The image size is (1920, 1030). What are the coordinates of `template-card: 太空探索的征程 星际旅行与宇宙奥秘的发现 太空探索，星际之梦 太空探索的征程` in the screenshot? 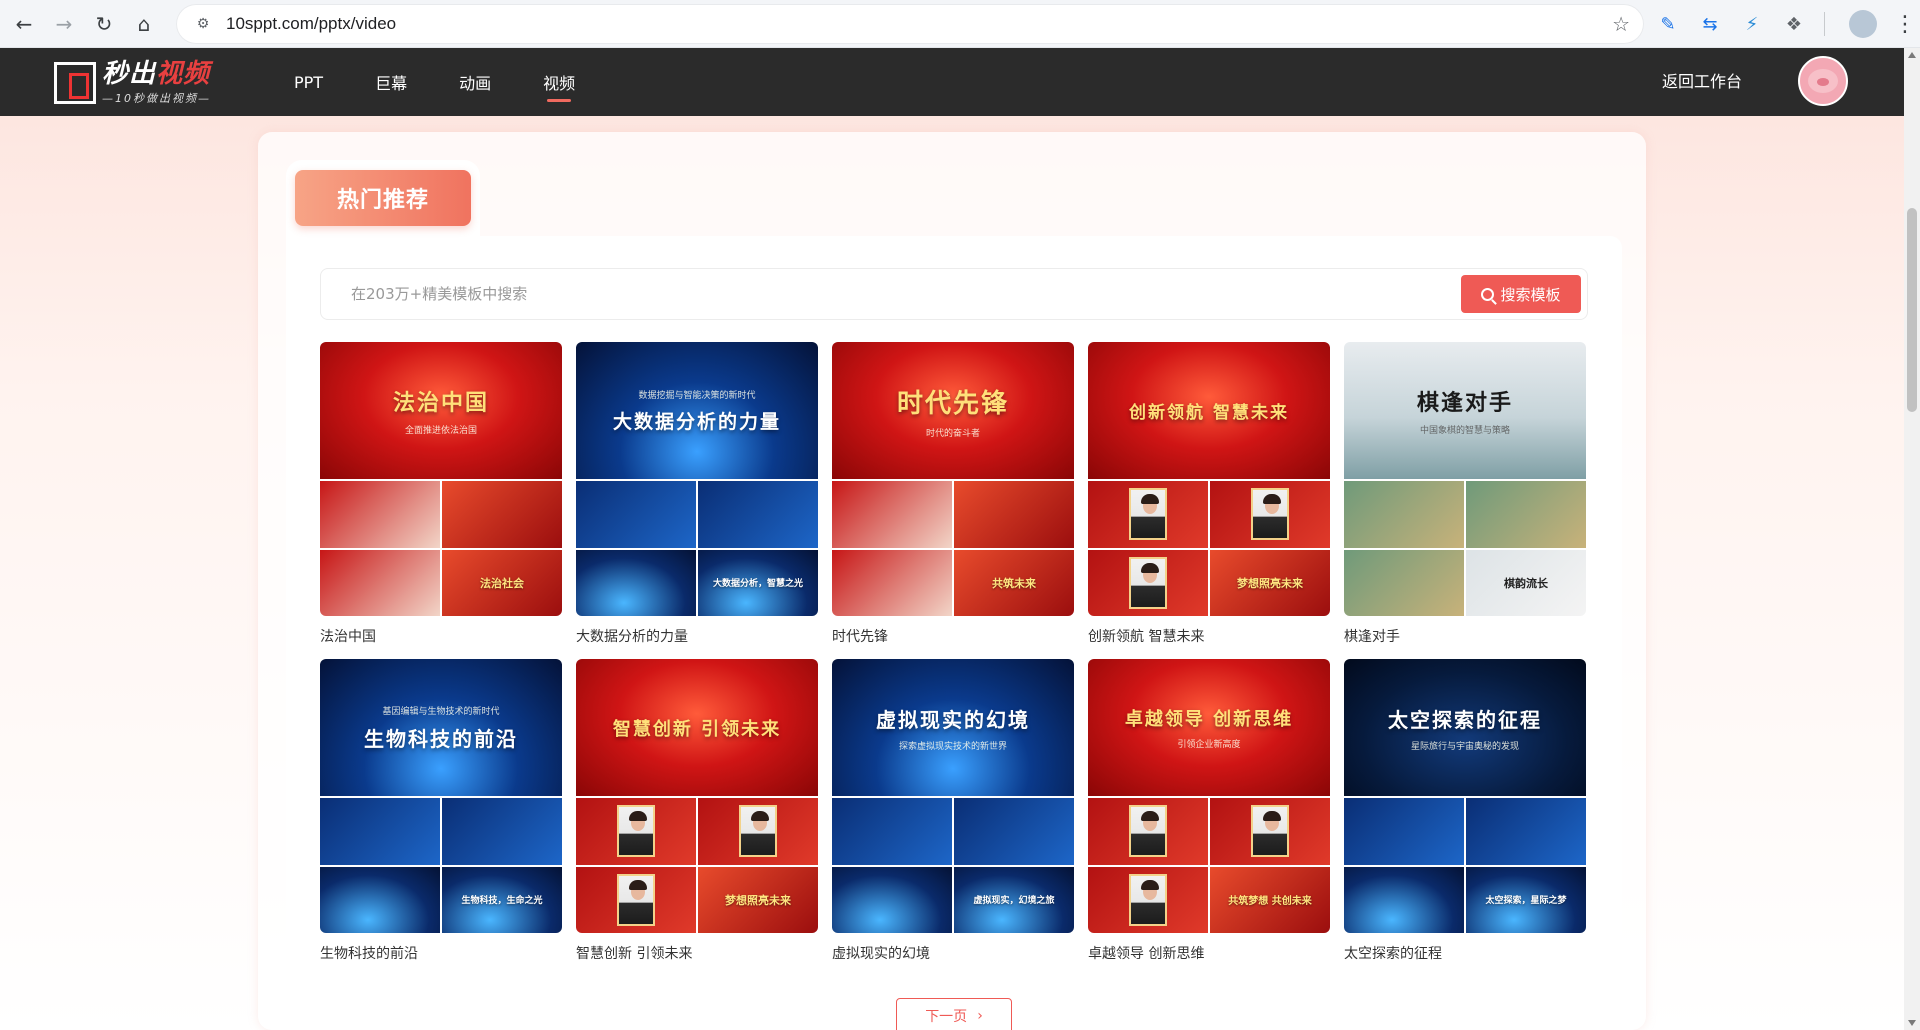 It's located at (1465, 817).